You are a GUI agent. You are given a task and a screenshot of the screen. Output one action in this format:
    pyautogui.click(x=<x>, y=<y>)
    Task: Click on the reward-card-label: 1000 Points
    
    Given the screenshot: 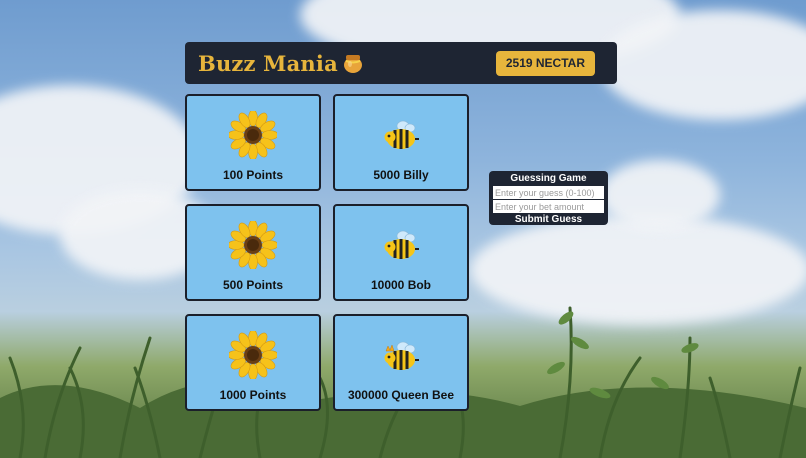 What is the action you would take?
    pyautogui.click(x=253, y=395)
    